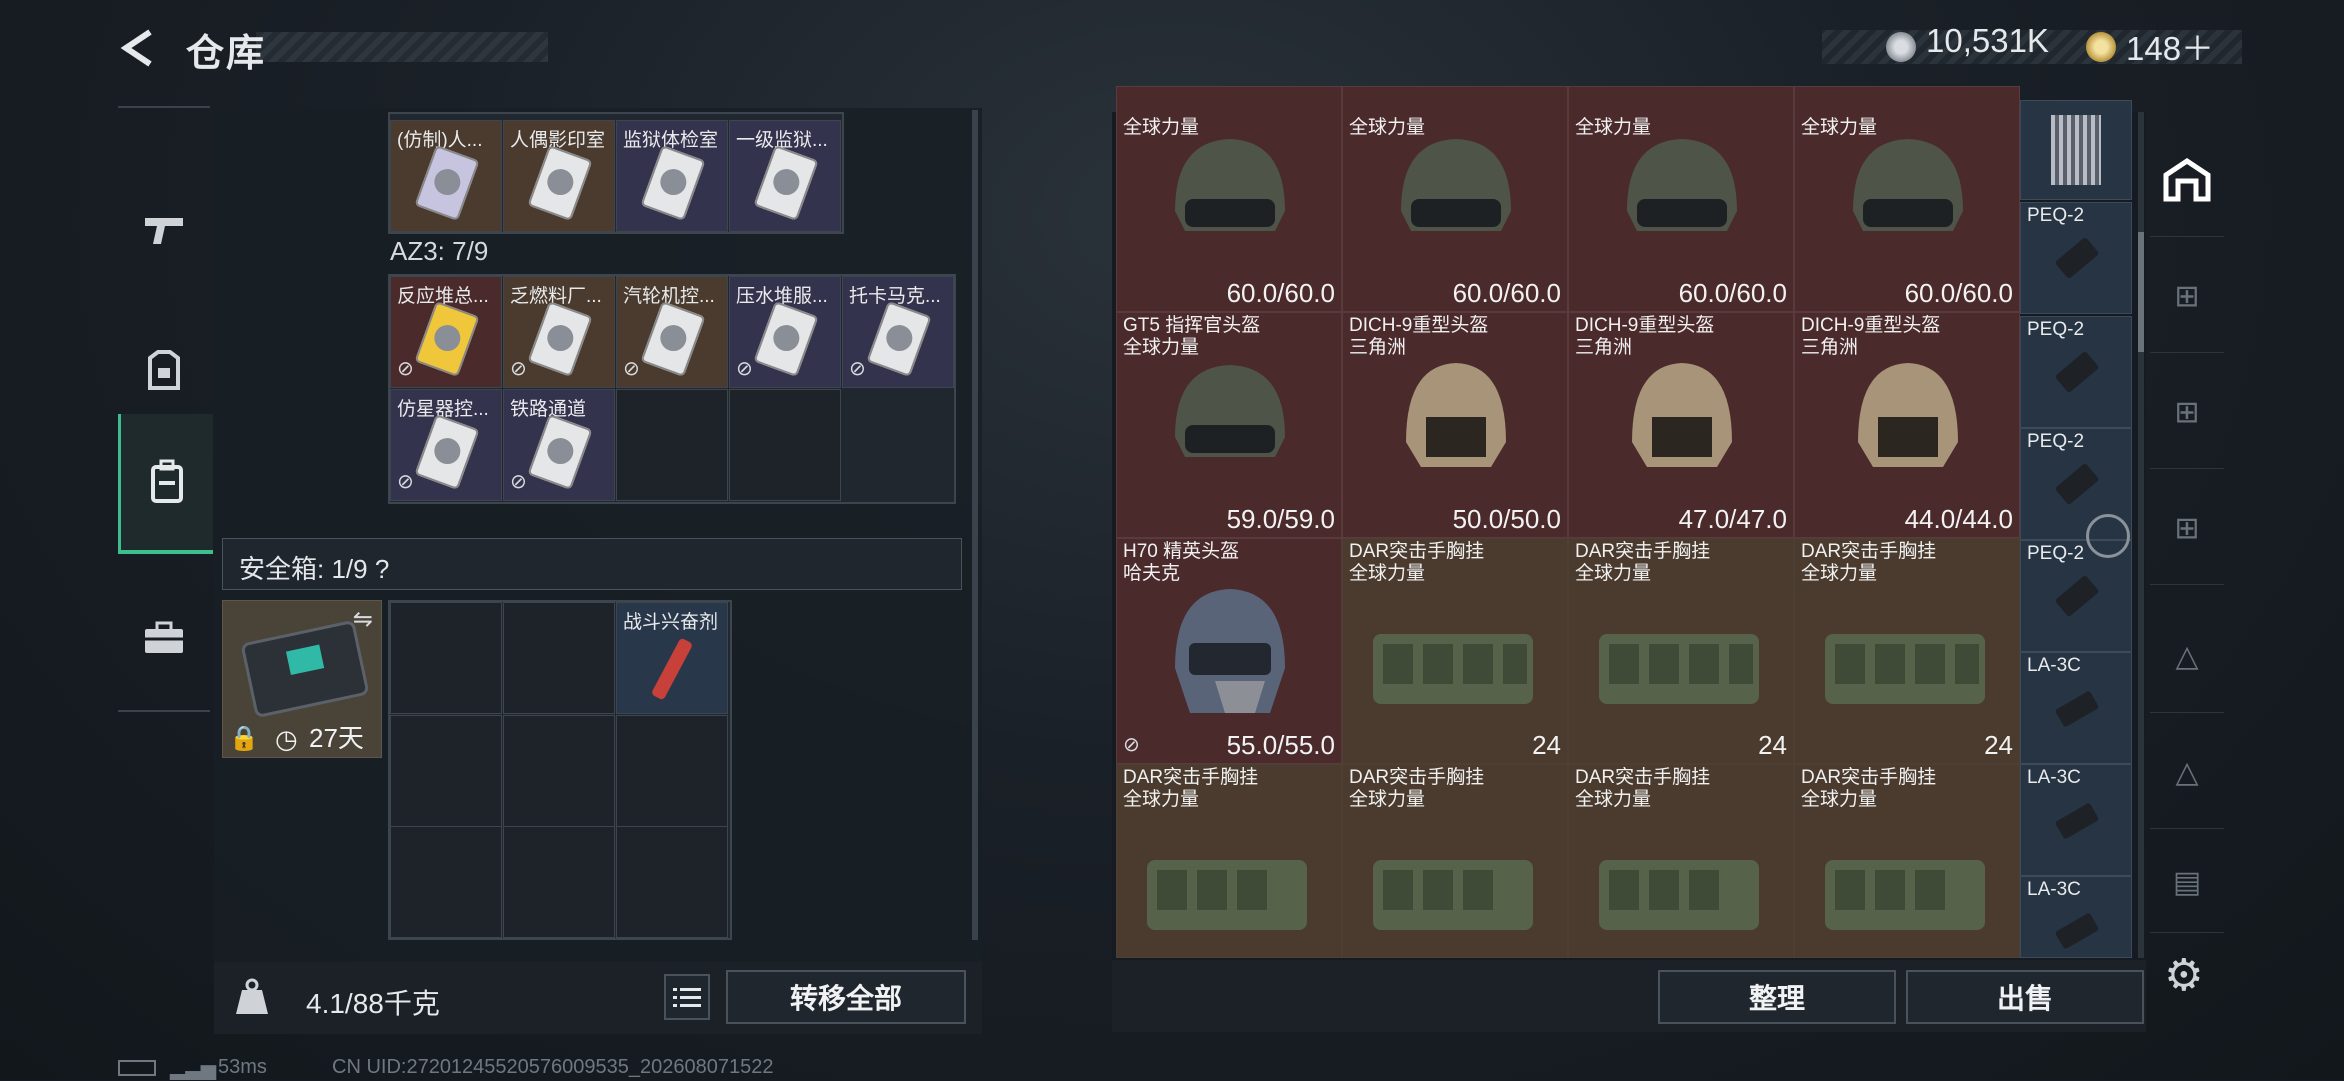 The height and width of the screenshot is (1081, 2344). Describe the element at coordinates (1455, 425) in the screenshot. I see `helmet-item: DICH-9重型头盔 三角洲 50.0/50.0` at that location.